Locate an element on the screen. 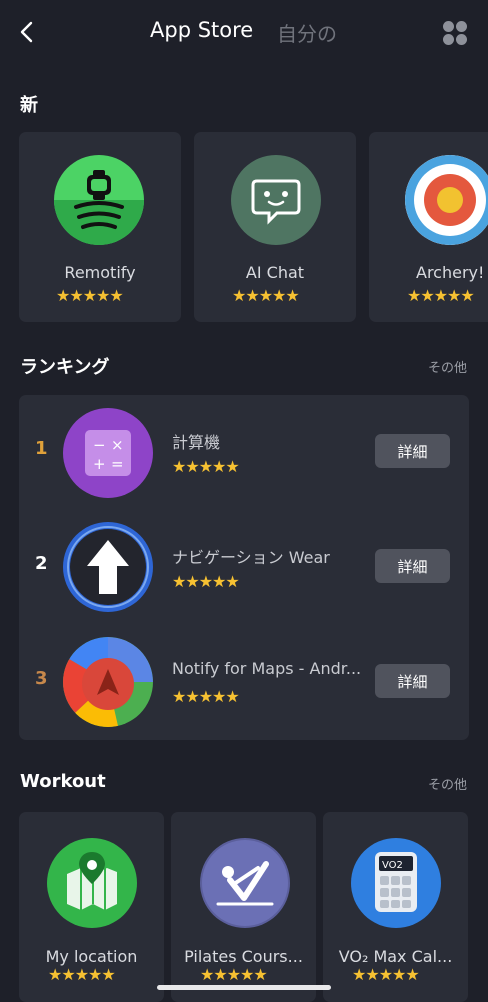  calculator-icon: − × + = is located at coordinates (108, 453).